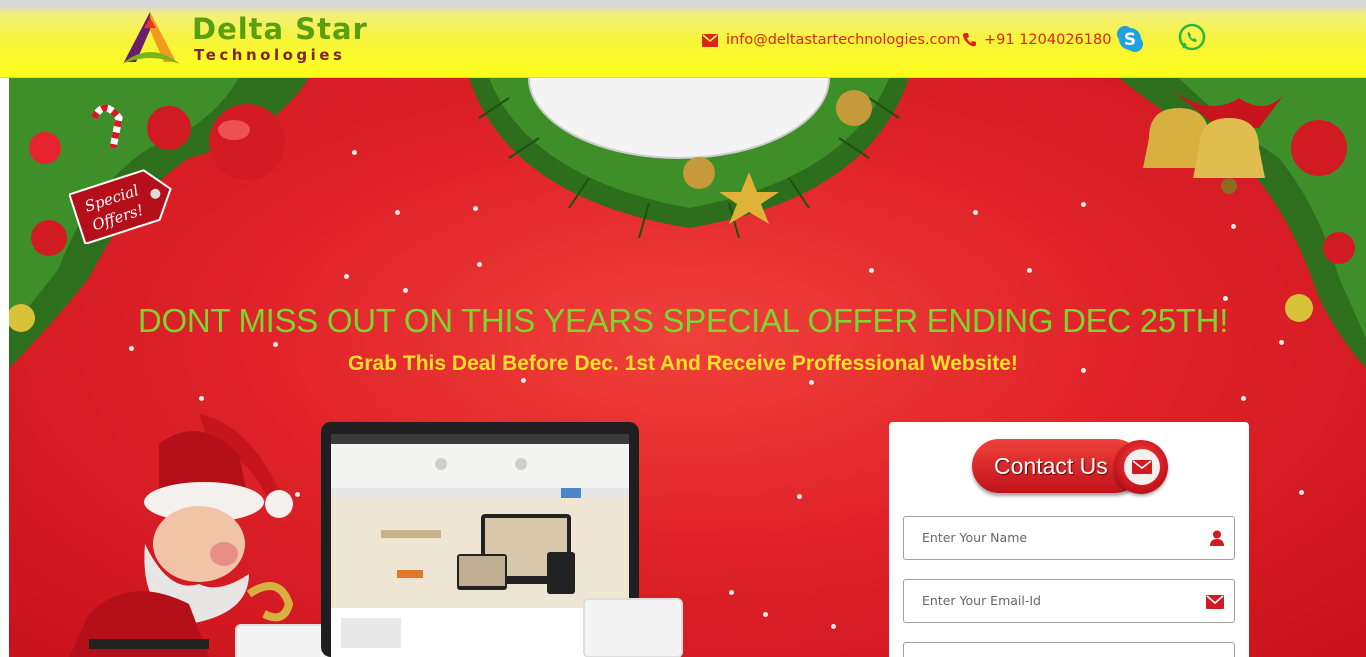 The width and height of the screenshot is (1366, 657). What do you see at coordinates (1069, 649) in the screenshot?
I see `phone-input` at bounding box center [1069, 649].